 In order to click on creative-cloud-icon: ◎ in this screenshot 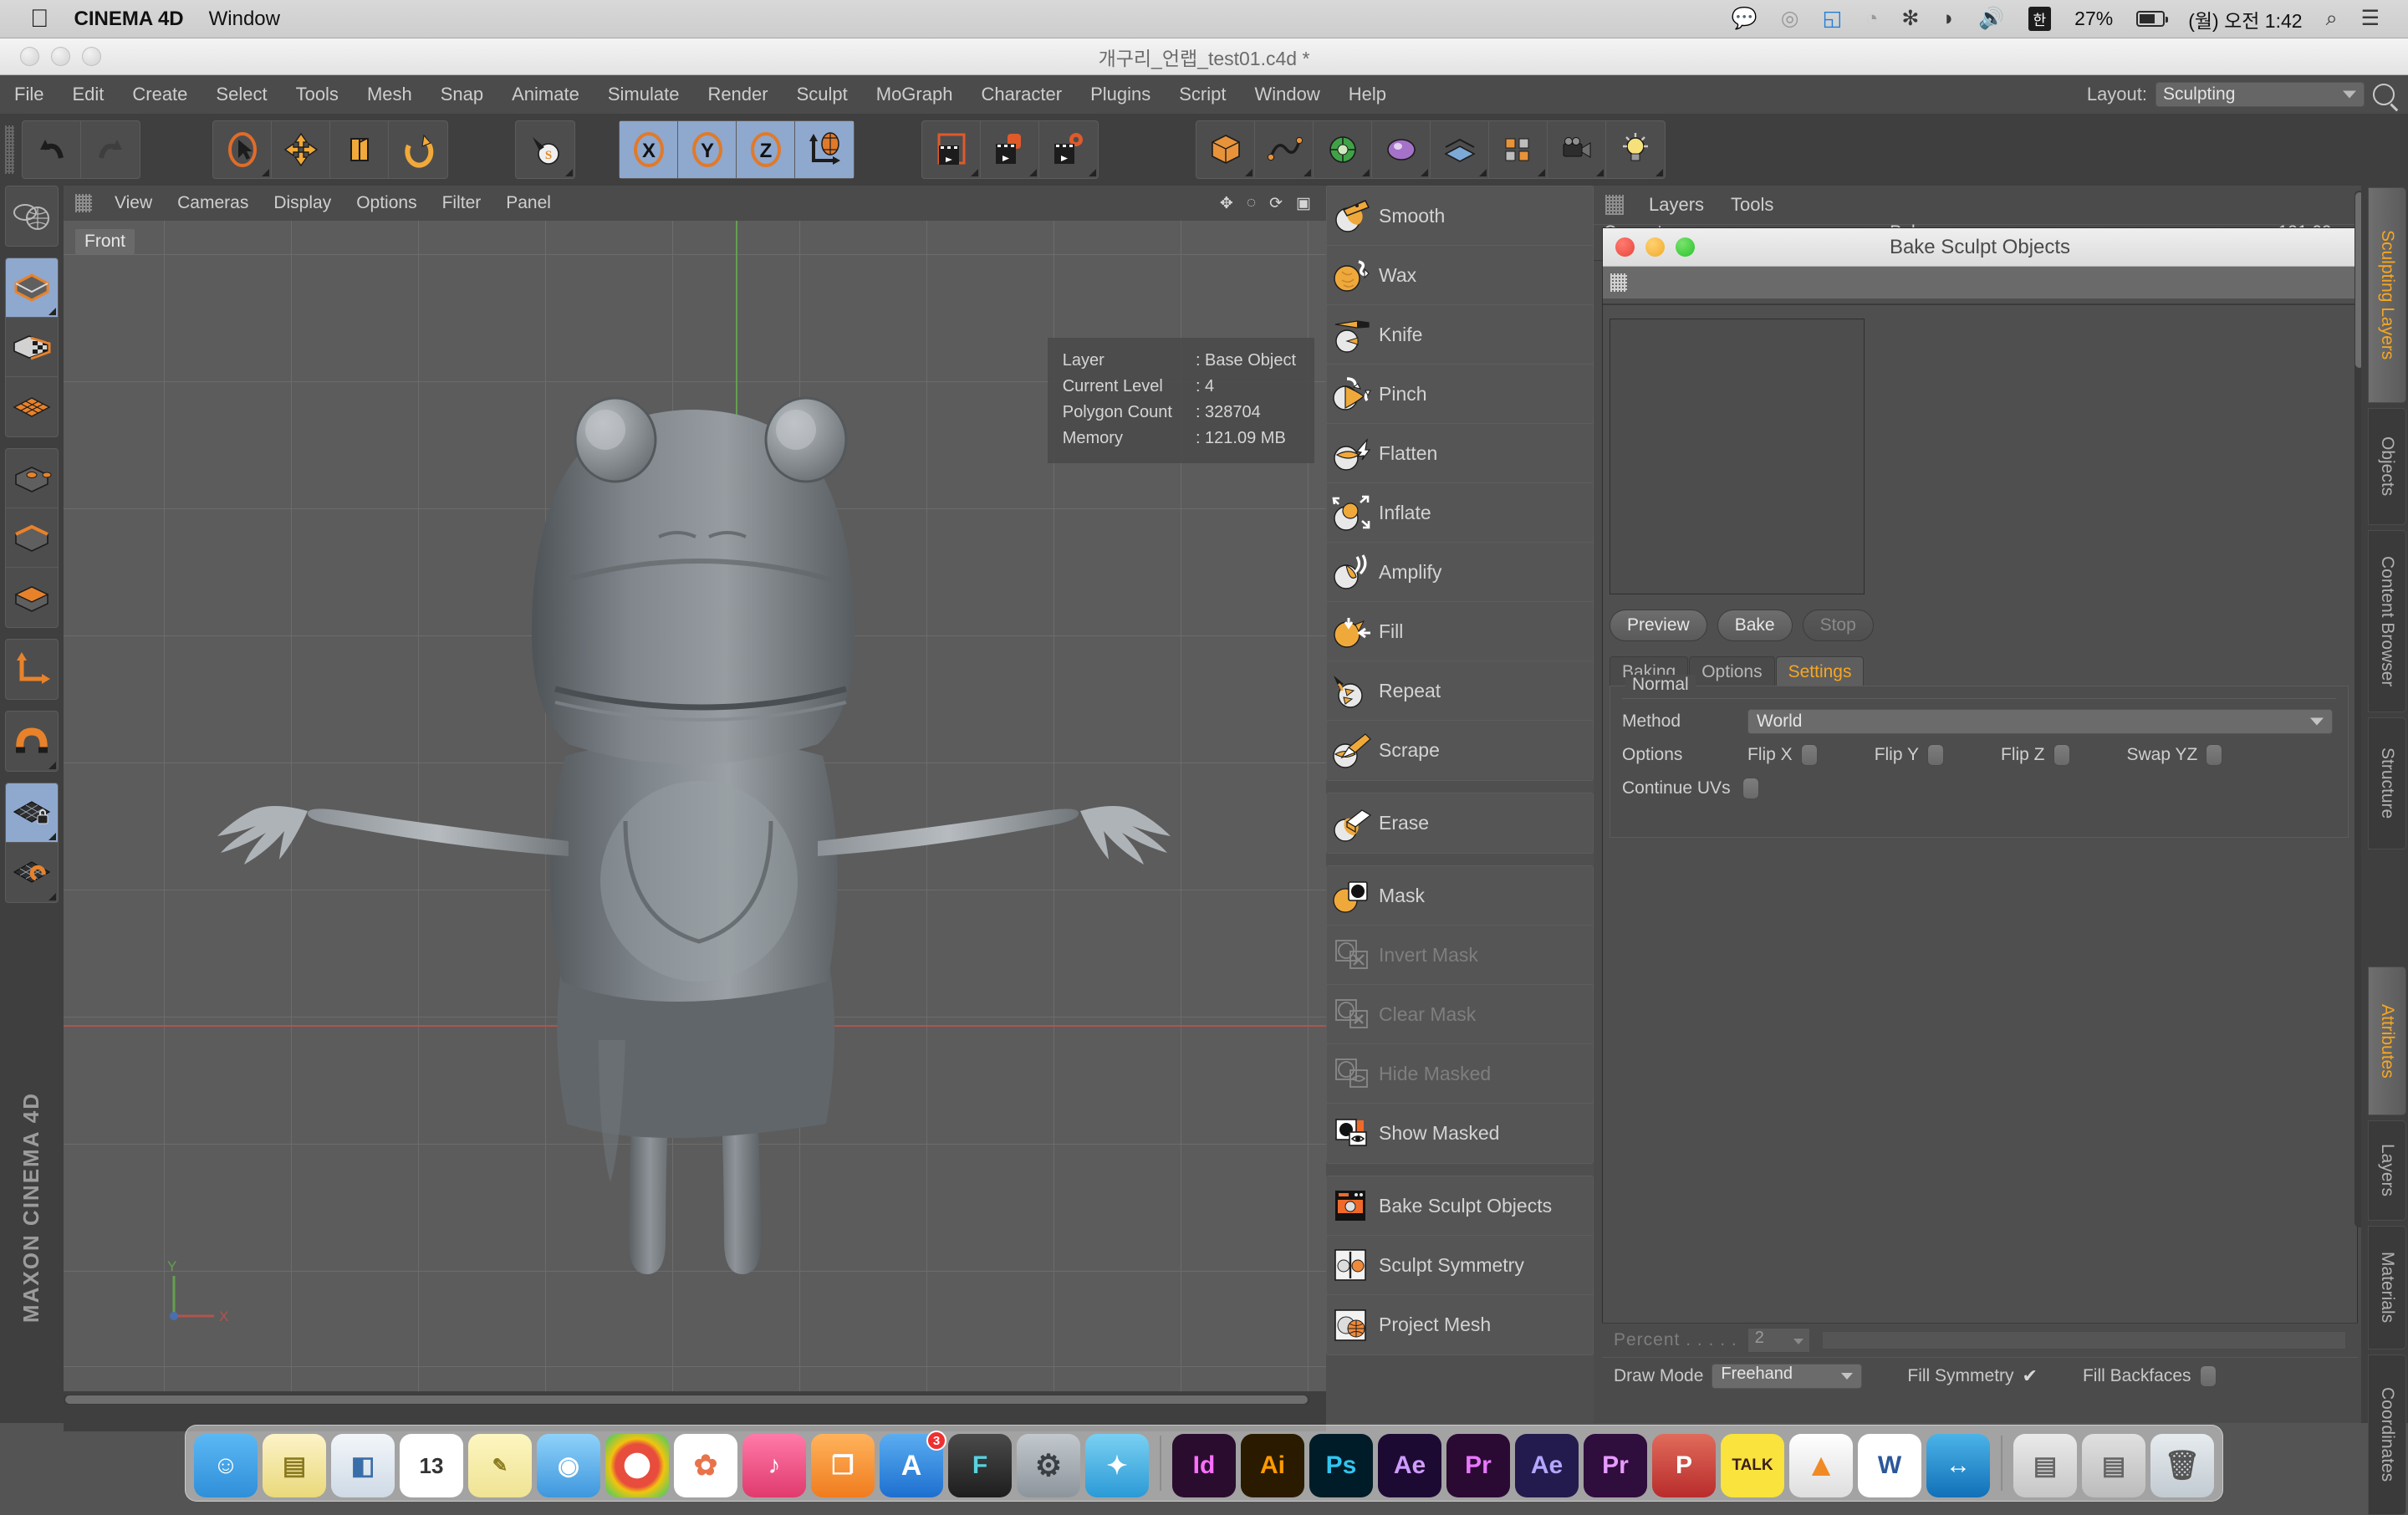, I will do `click(1790, 18)`.